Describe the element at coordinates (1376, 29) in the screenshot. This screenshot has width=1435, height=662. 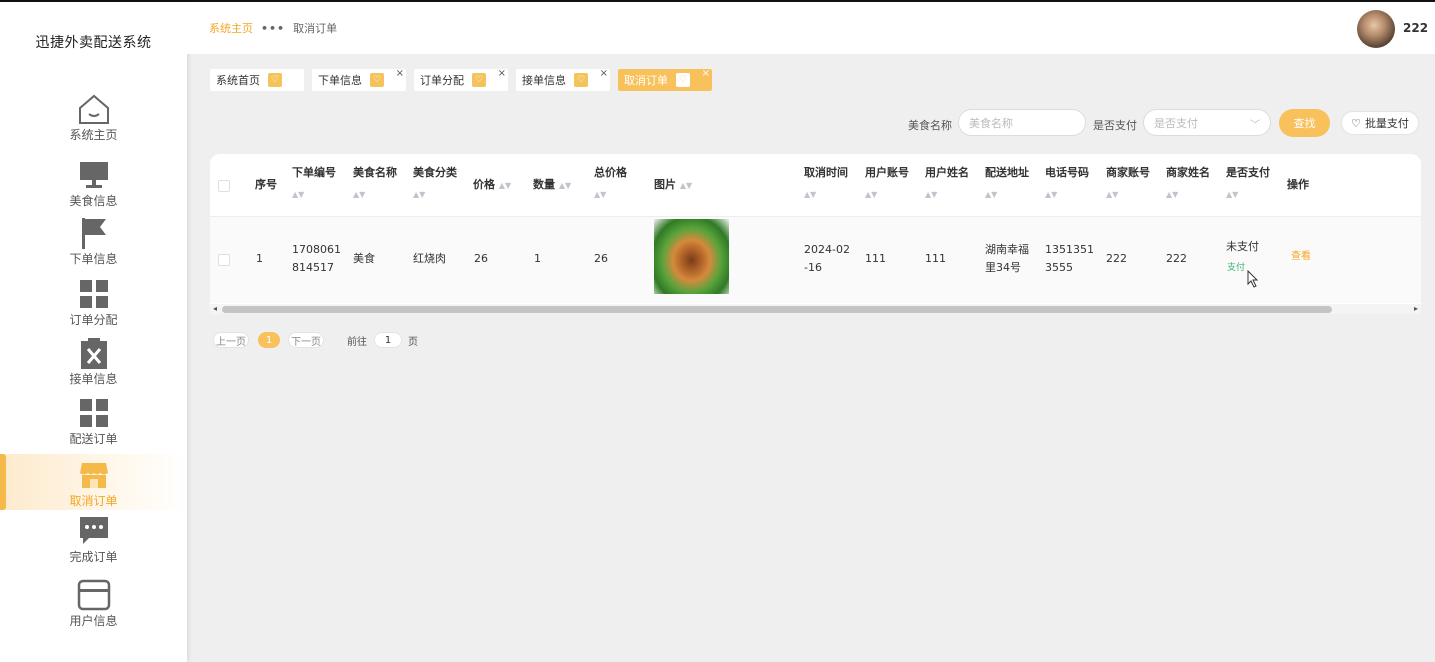
I see `avatar` at that location.